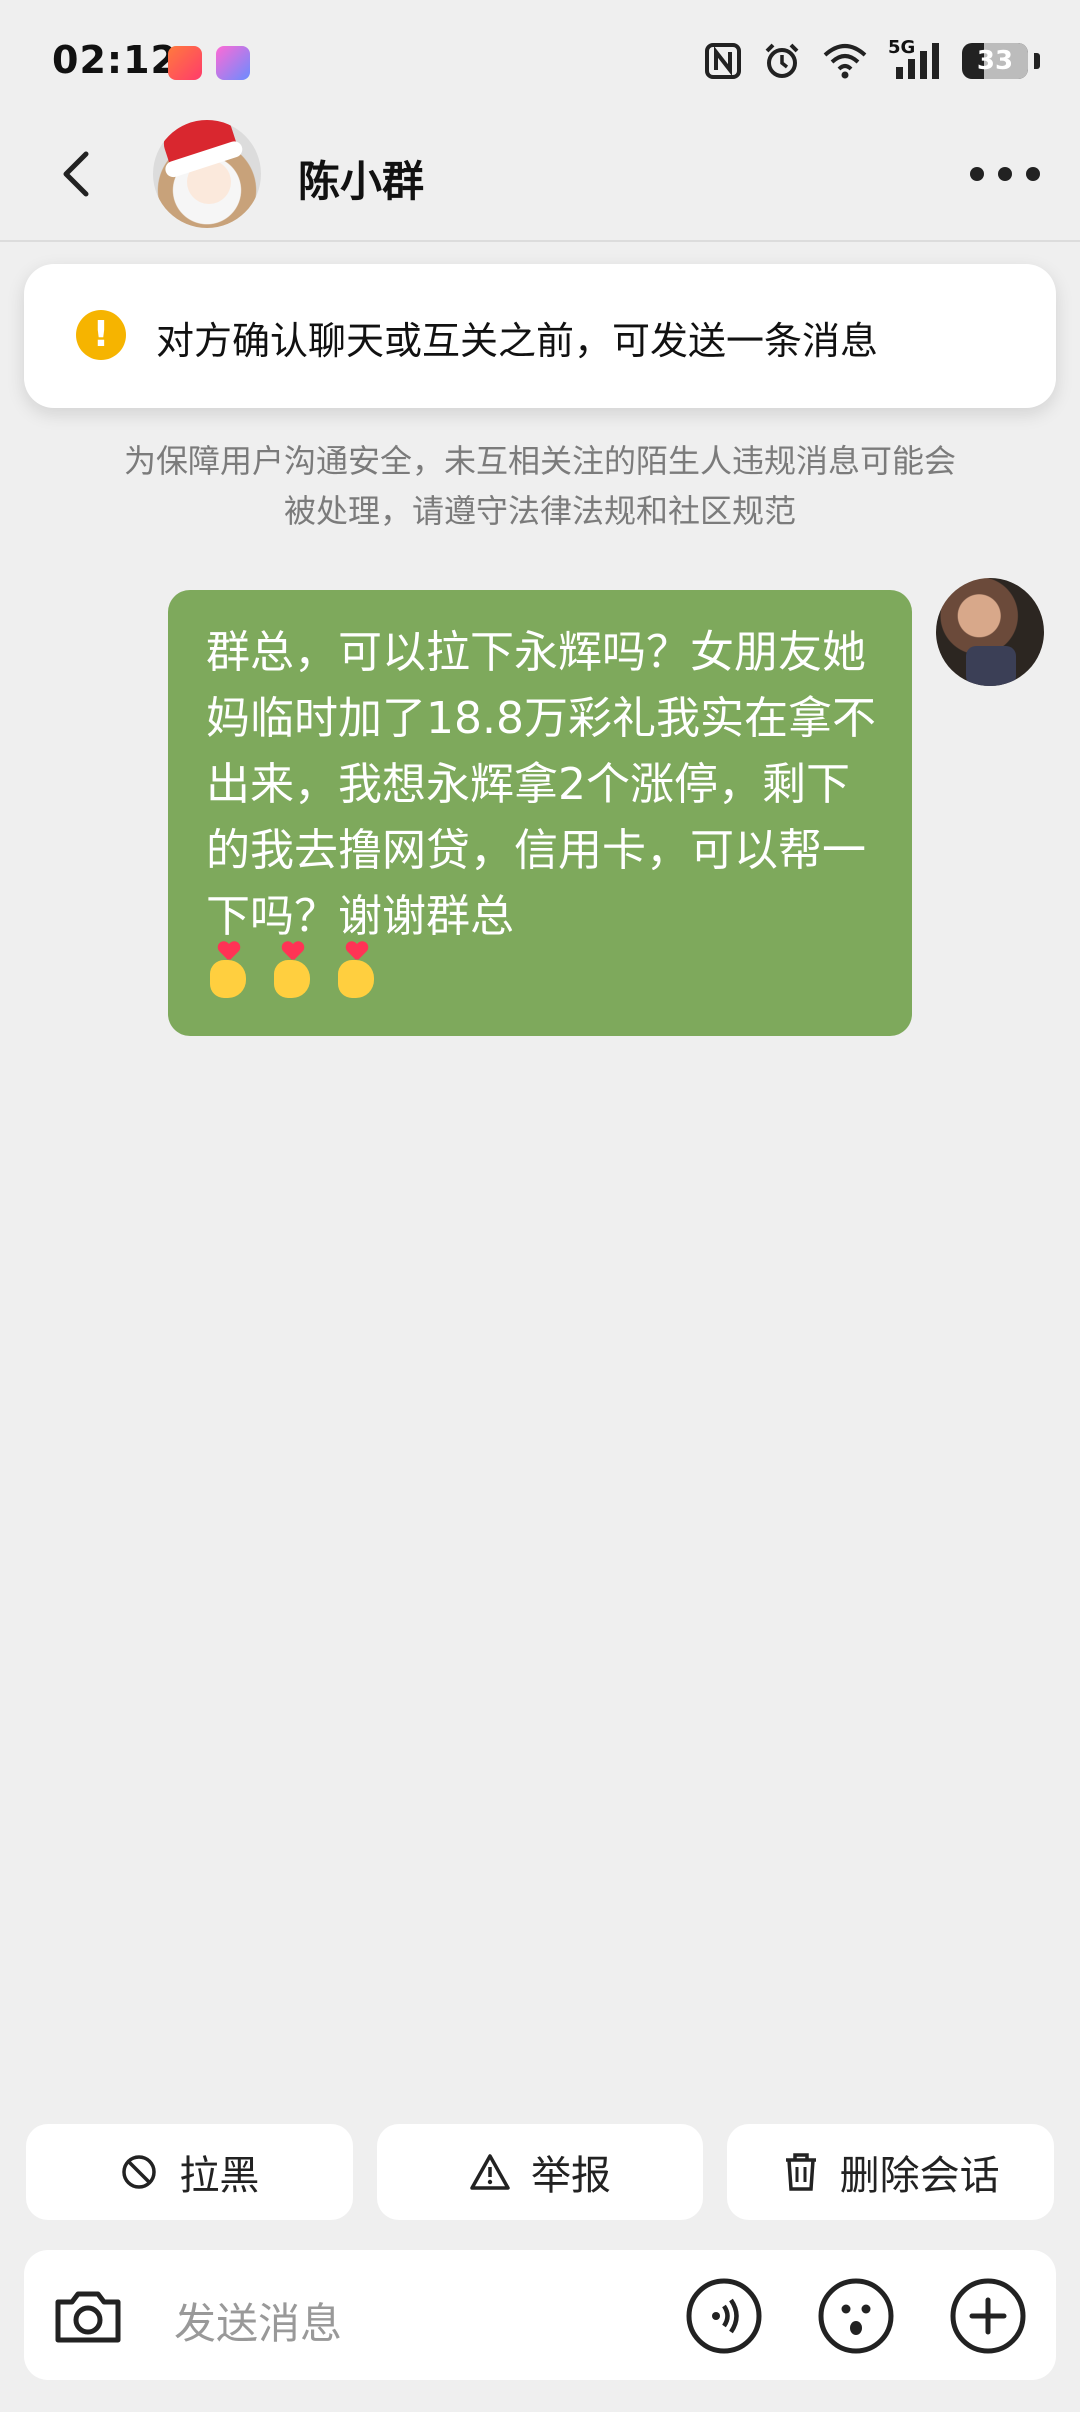 This screenshot has height=2412, width=1080. Describe the element at coordinates (915, 59) in the screenshot. I see `signal-icon: 5G` at that location.